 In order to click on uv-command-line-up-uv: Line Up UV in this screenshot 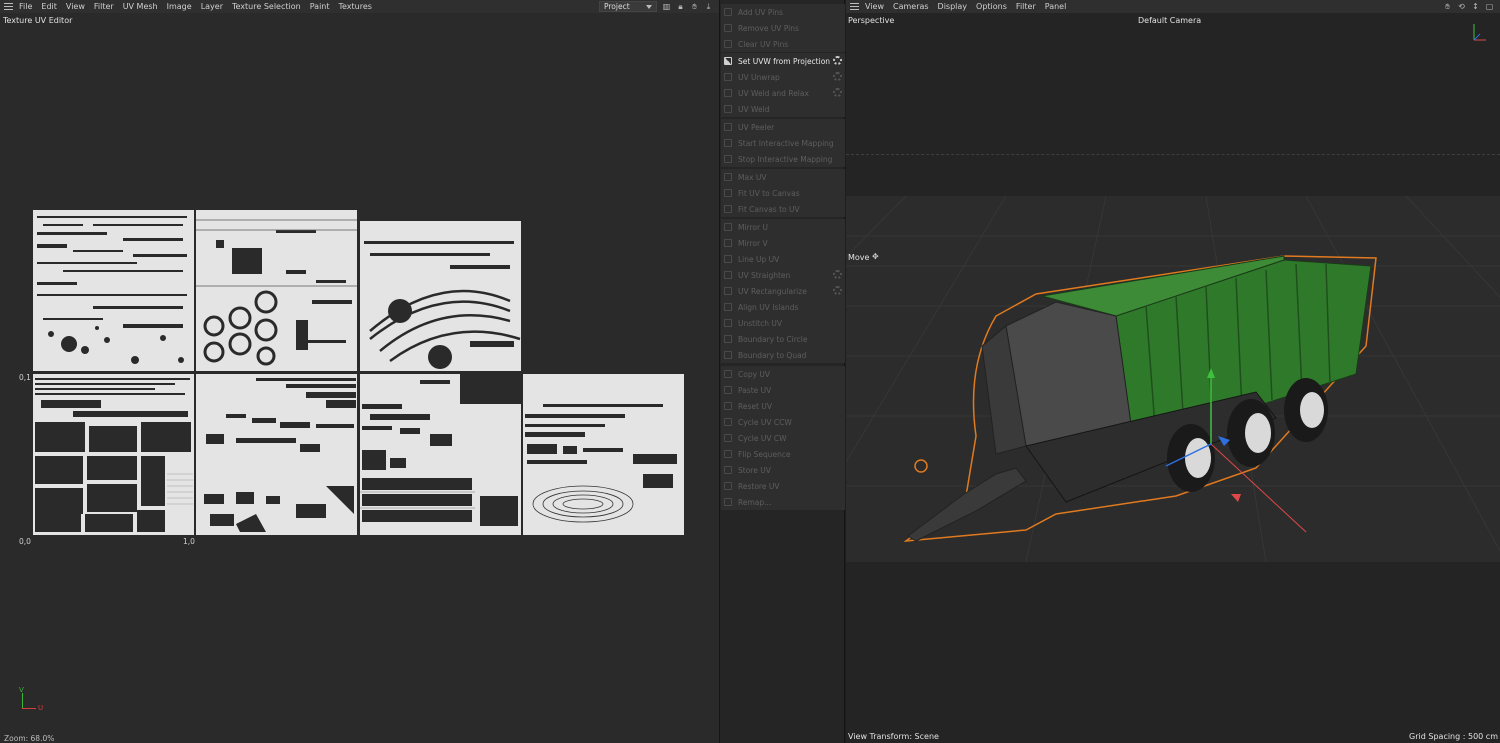, I will do `click(783, 259)`.